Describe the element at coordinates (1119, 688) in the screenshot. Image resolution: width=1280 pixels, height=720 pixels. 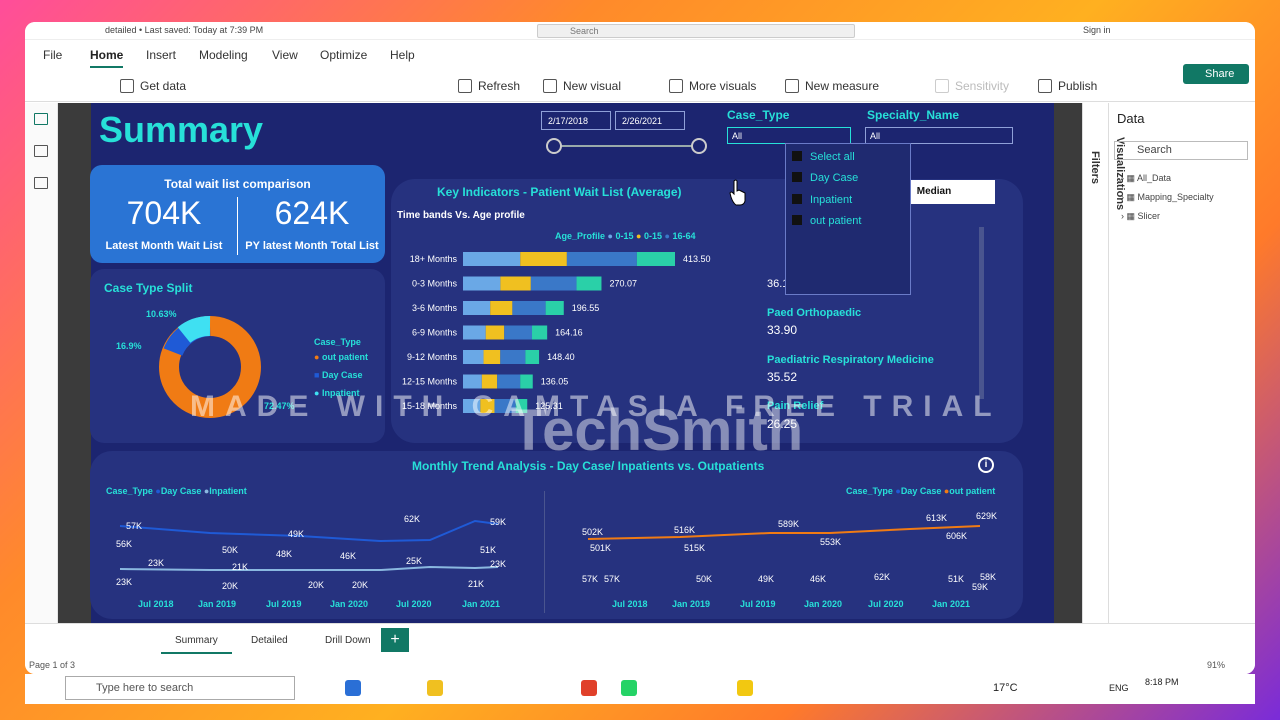
I see `language-indicator: ENG` at that location.